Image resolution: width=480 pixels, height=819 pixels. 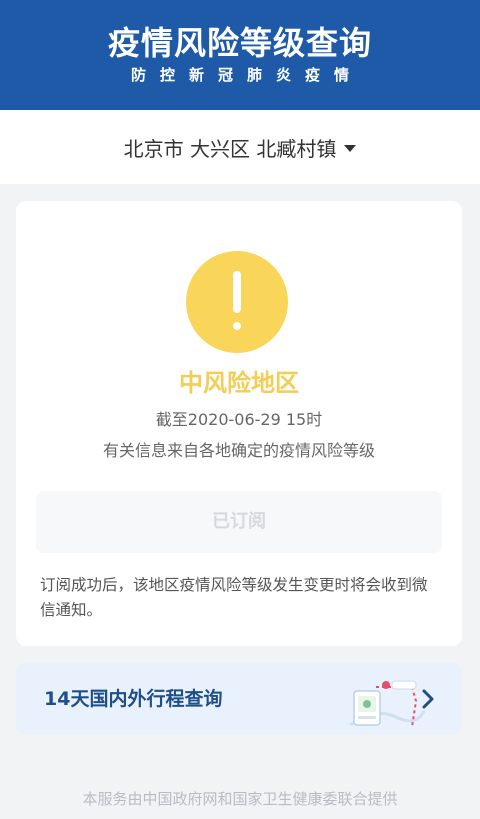 What do you see at coordinates (350, 148) in the screenshot?
I see `caret-down-icon` at bounding box center [350, 148].